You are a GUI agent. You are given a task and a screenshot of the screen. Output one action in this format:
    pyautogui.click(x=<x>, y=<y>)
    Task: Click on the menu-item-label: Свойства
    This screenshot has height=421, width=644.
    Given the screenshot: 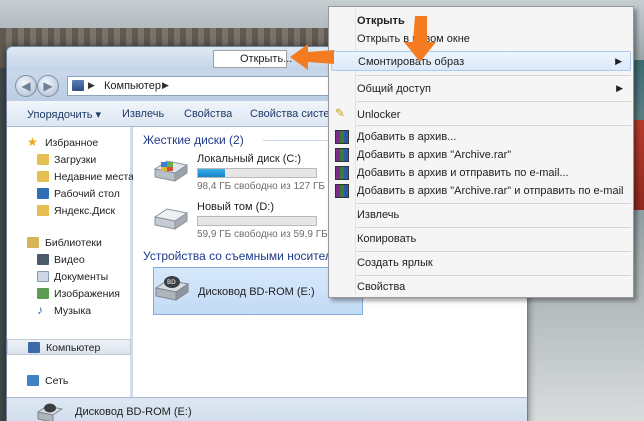 What is the action you would take?
    pyautogui.click(x=381, y=287)
    